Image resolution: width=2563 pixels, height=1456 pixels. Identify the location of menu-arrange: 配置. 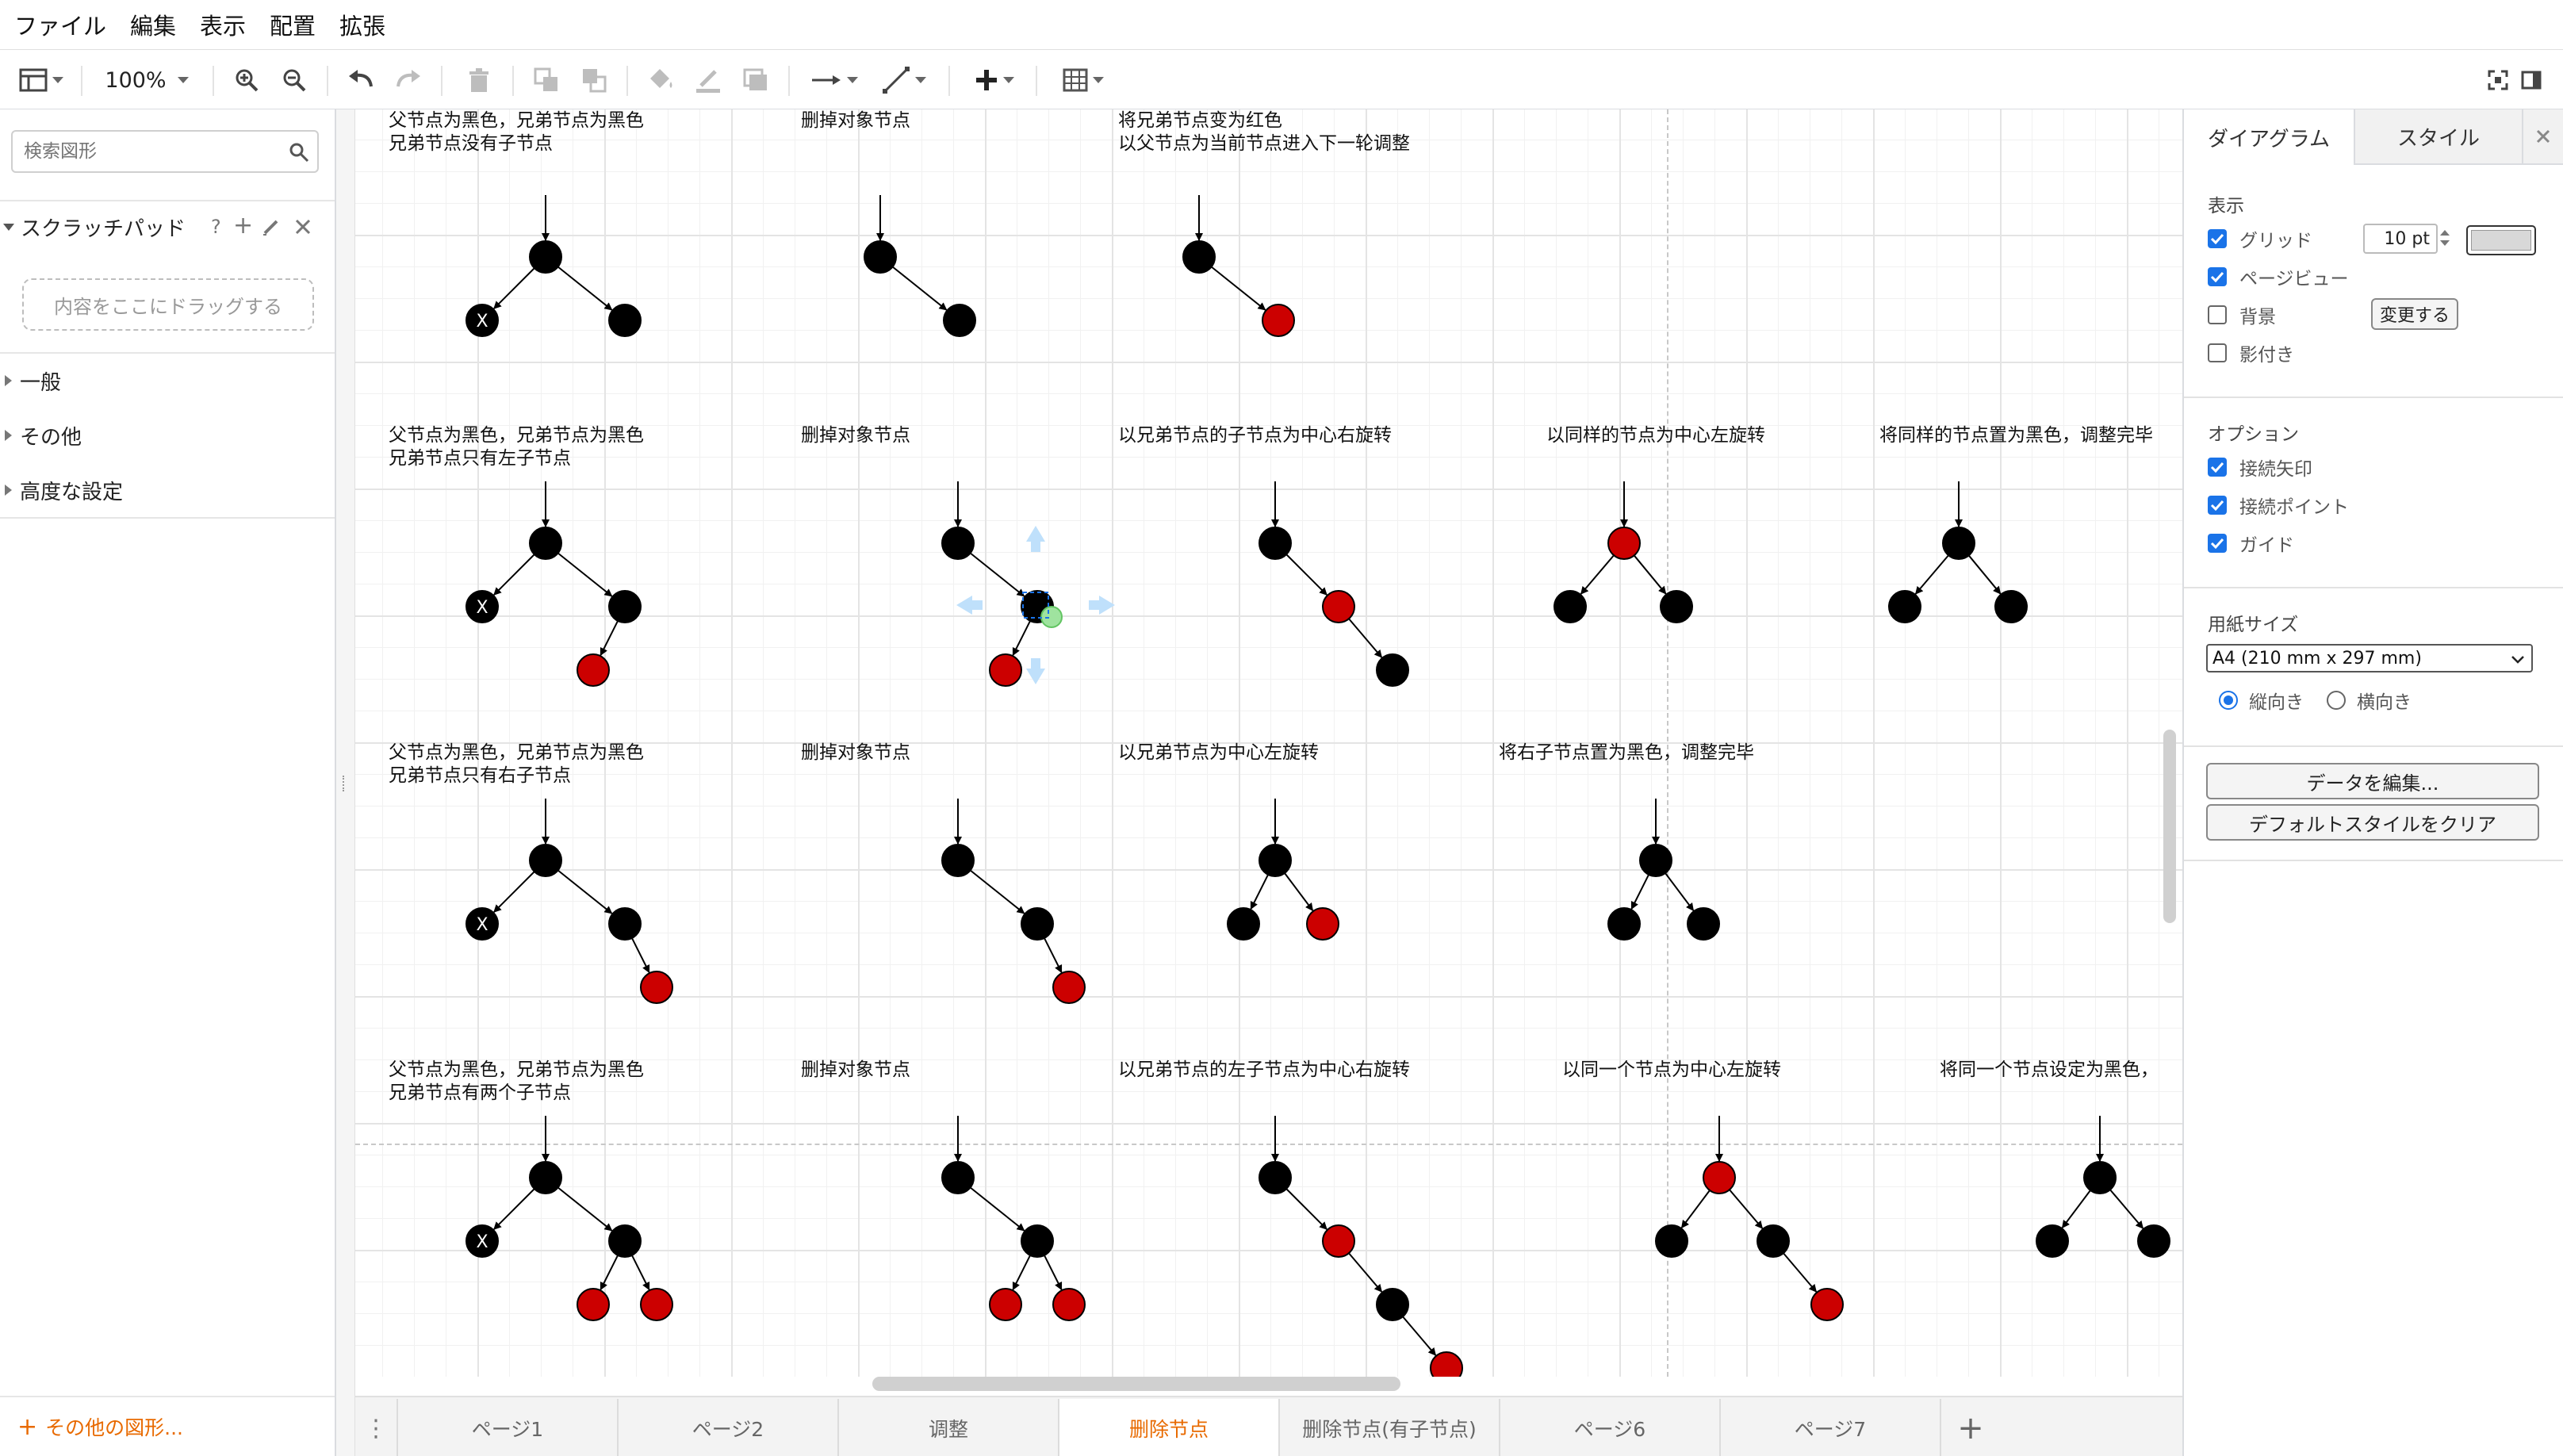
(293, 24).